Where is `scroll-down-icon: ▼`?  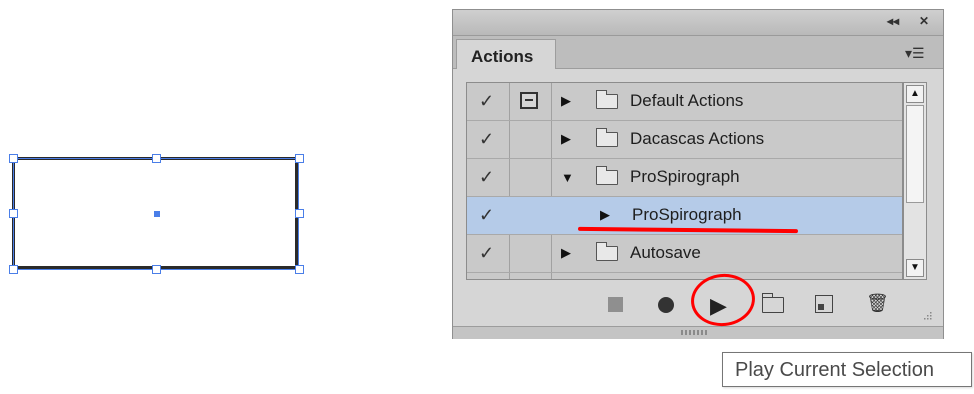 scroll-down-icon: ▼ is located at coordinates (915, 268).